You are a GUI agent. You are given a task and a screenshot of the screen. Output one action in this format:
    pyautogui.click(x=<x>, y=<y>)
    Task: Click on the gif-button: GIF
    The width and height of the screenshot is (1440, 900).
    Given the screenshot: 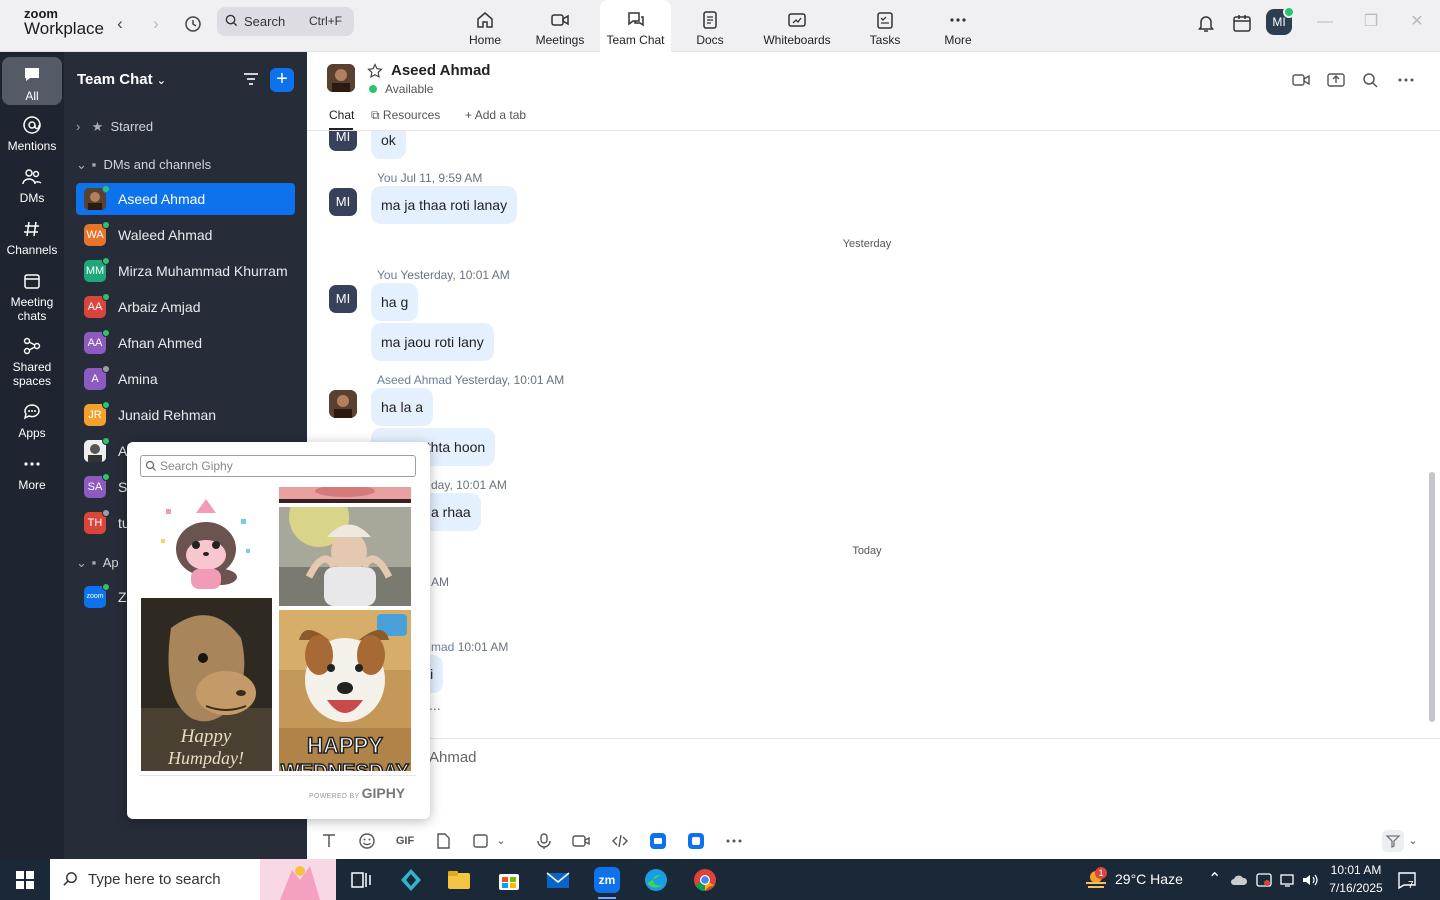 What is the action you would take?
    pyautogui.click(x=405, y=841)
    